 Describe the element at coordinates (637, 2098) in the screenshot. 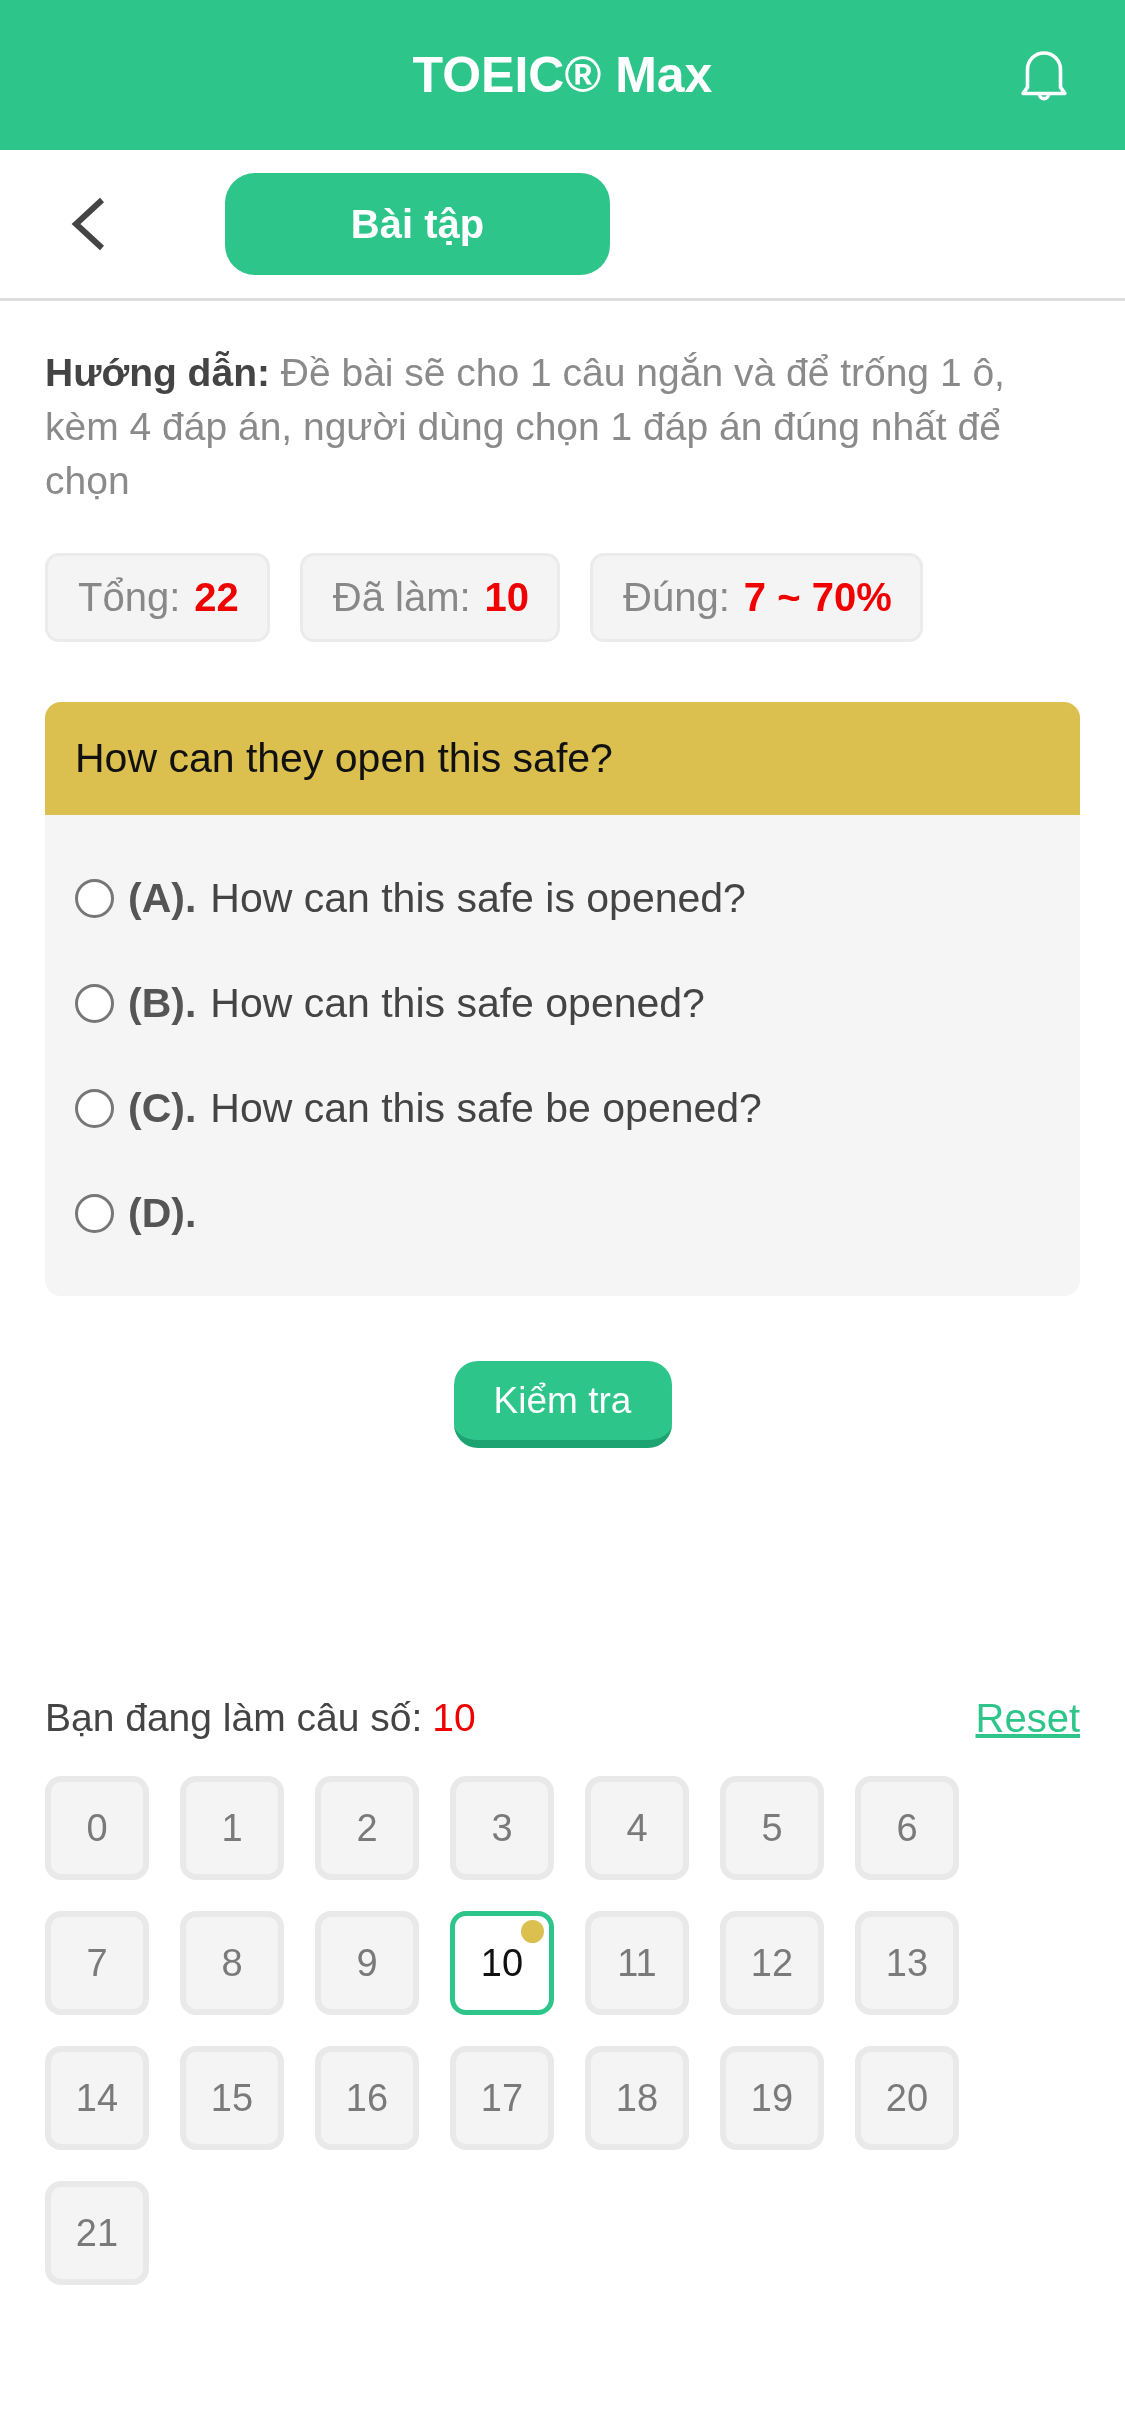

I see `question-number-button: 18` at that location.